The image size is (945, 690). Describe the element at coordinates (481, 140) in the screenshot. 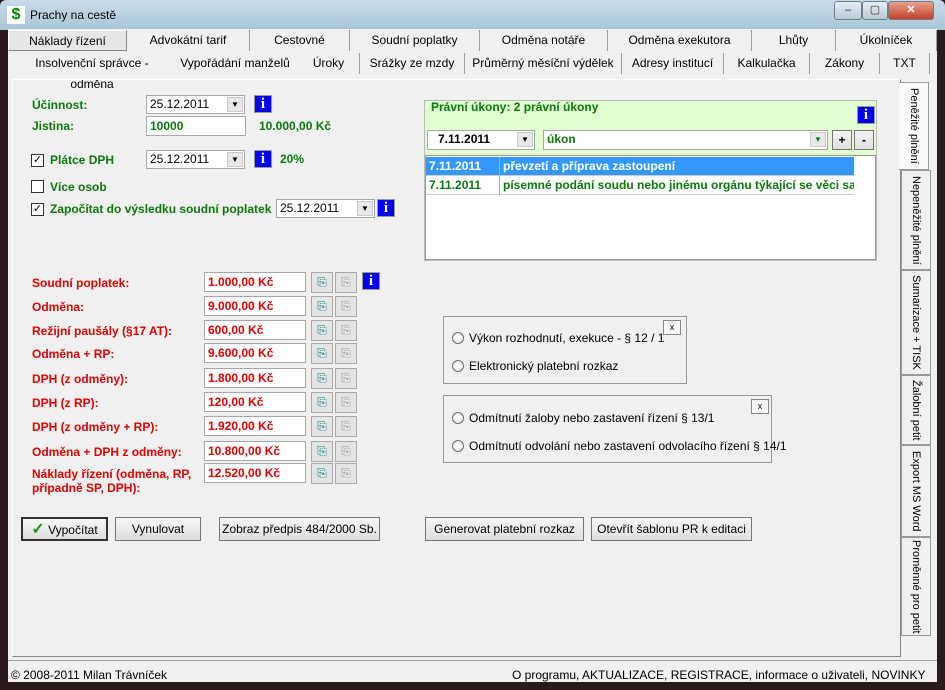

I see `ukon-date-combo: 7.11.2011 ▼` at that location.